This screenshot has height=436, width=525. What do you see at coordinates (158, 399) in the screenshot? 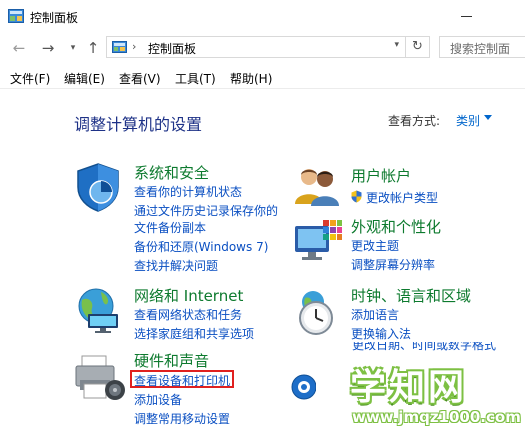
I see `link-add-device: 添加设备` at bounding box center [158, 399].